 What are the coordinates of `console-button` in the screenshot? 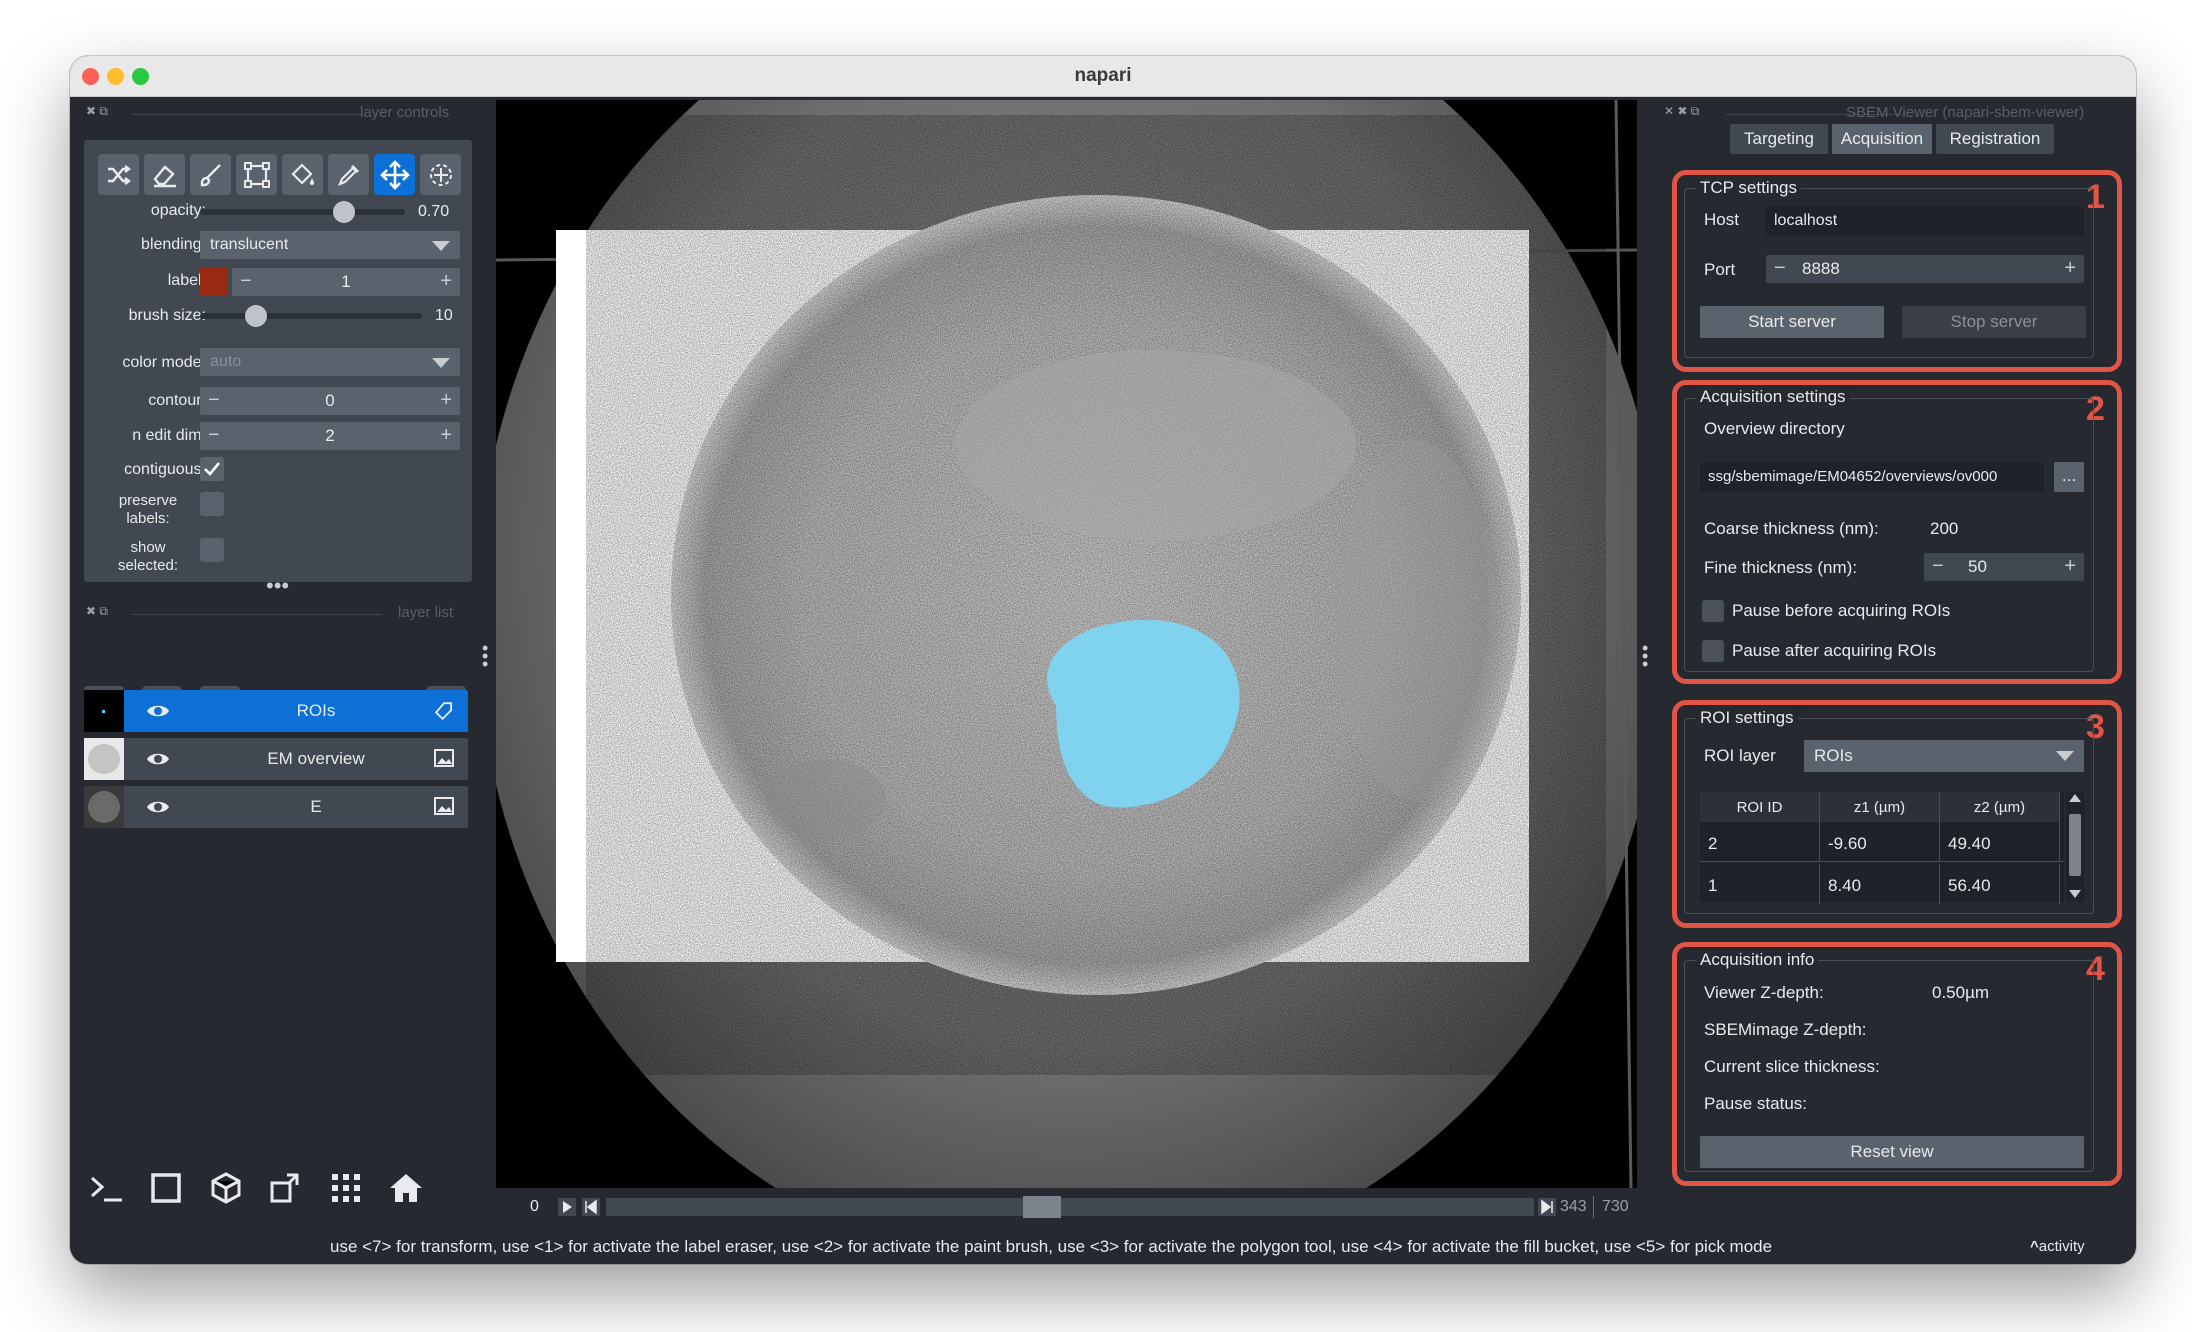 It's located at (106, 1188).